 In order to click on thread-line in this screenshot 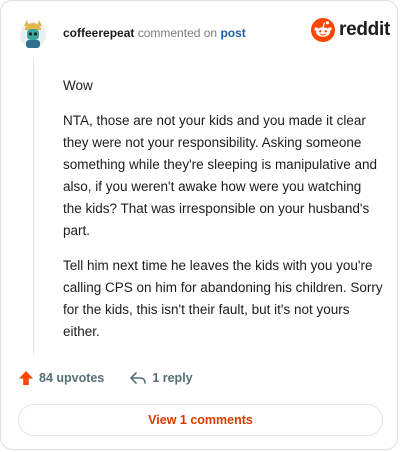, I will do `click(33, 206)`.